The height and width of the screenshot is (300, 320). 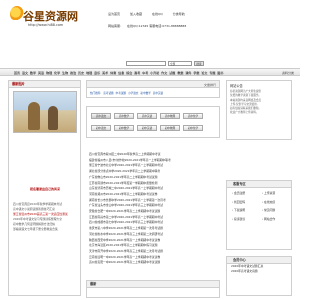 What do you see at coordinates (113, 73) in the screenshot?
I see `nav-item: 体育` at bounding box center [113, 73].